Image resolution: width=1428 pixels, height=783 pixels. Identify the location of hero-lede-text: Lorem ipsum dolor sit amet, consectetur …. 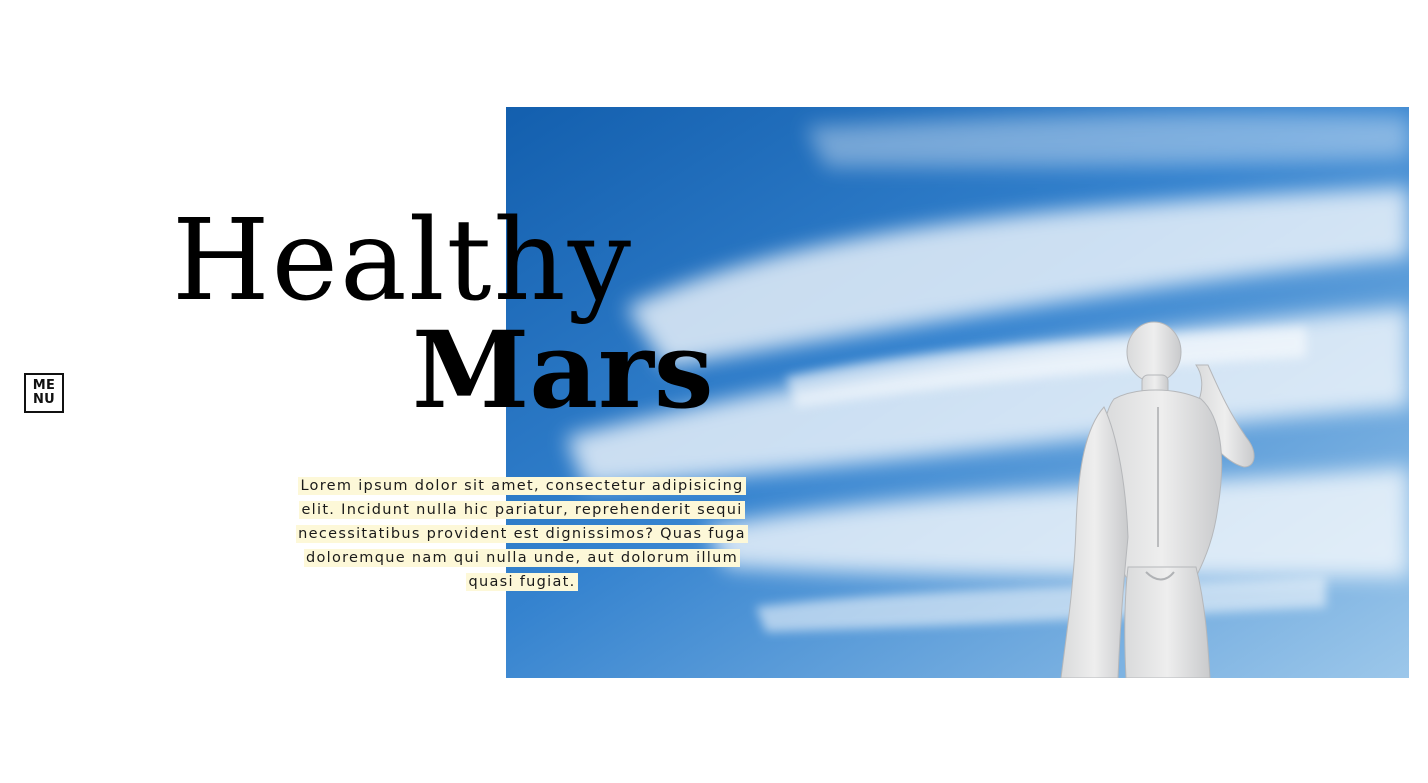
(522, 534).